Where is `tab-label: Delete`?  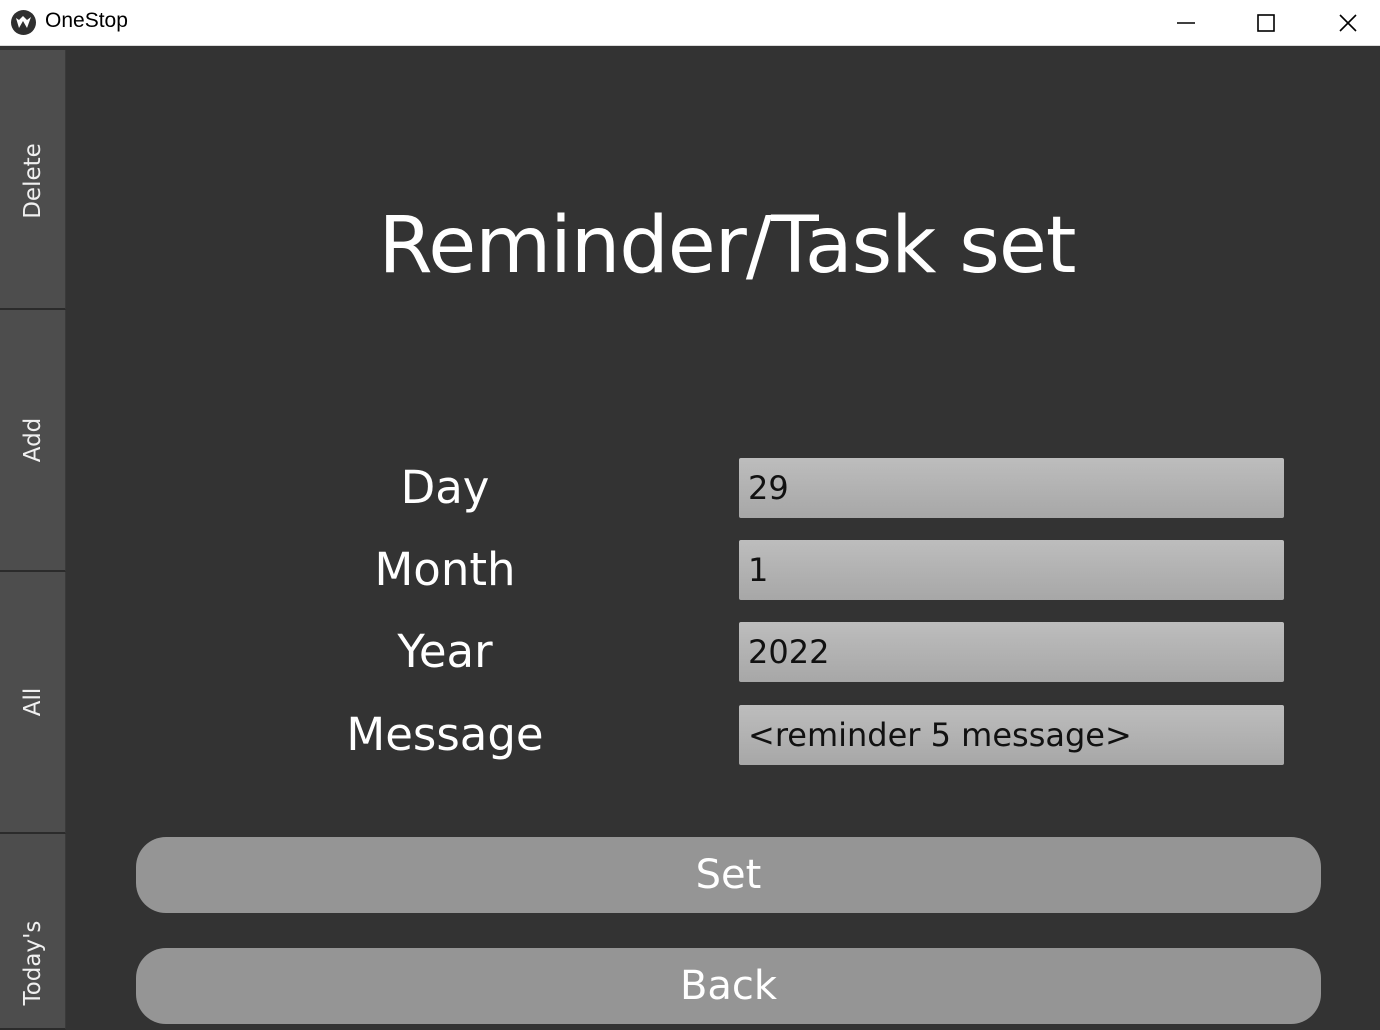
tab-label: Delete is located at coordinates (33, 181).